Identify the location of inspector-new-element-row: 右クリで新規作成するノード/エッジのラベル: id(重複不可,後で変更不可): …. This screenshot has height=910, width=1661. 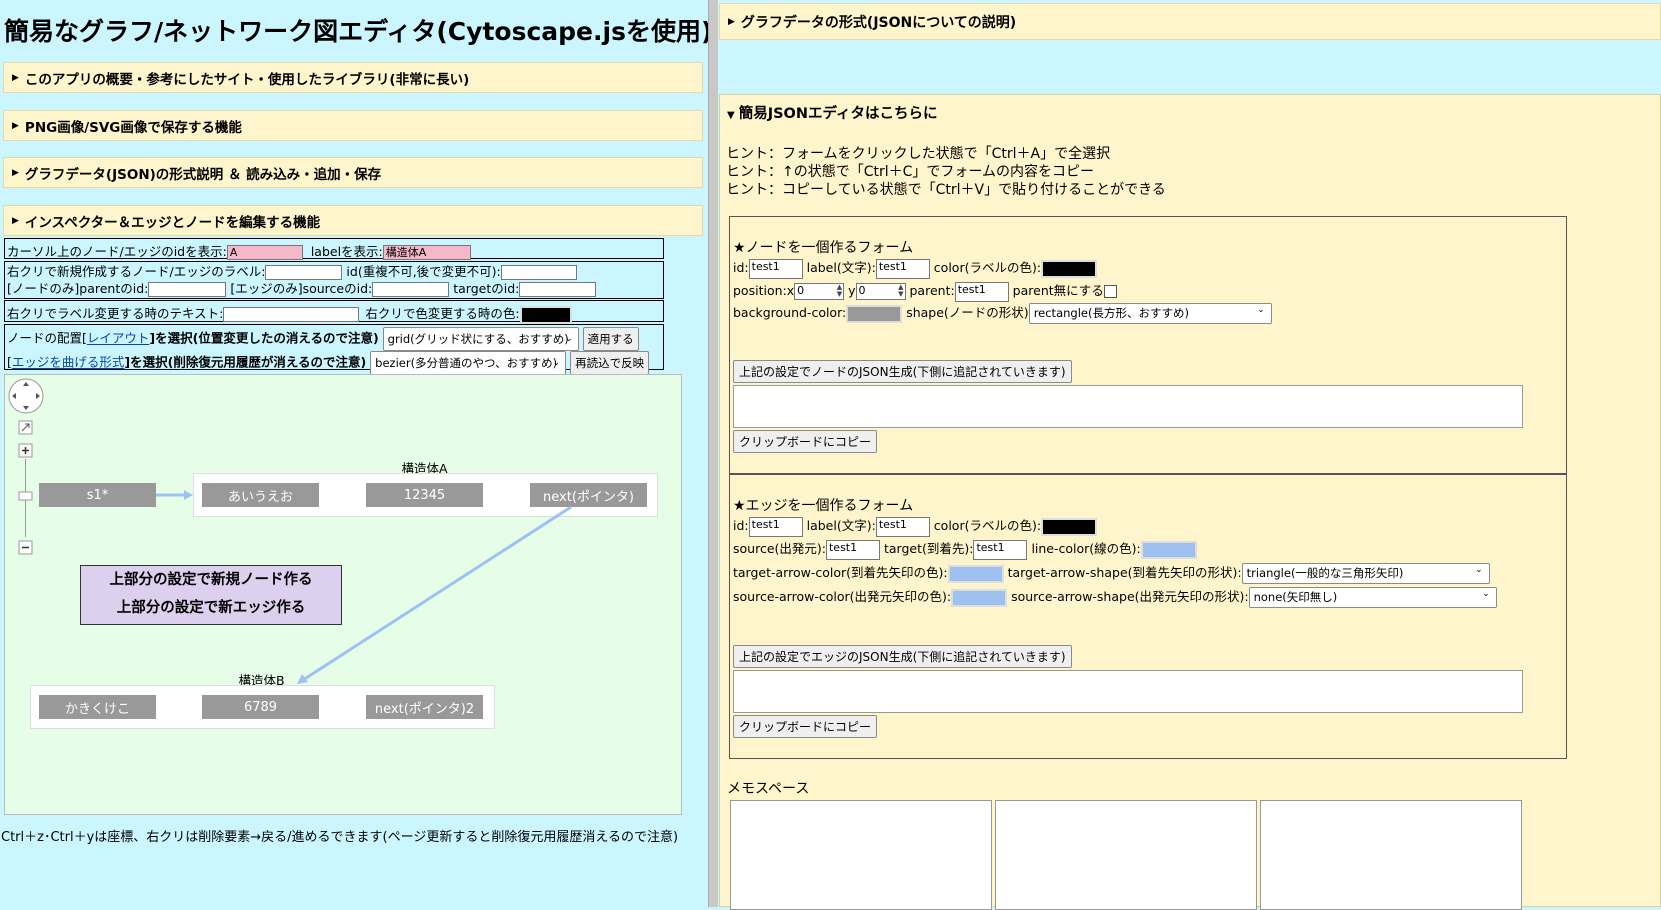
(334, 280).